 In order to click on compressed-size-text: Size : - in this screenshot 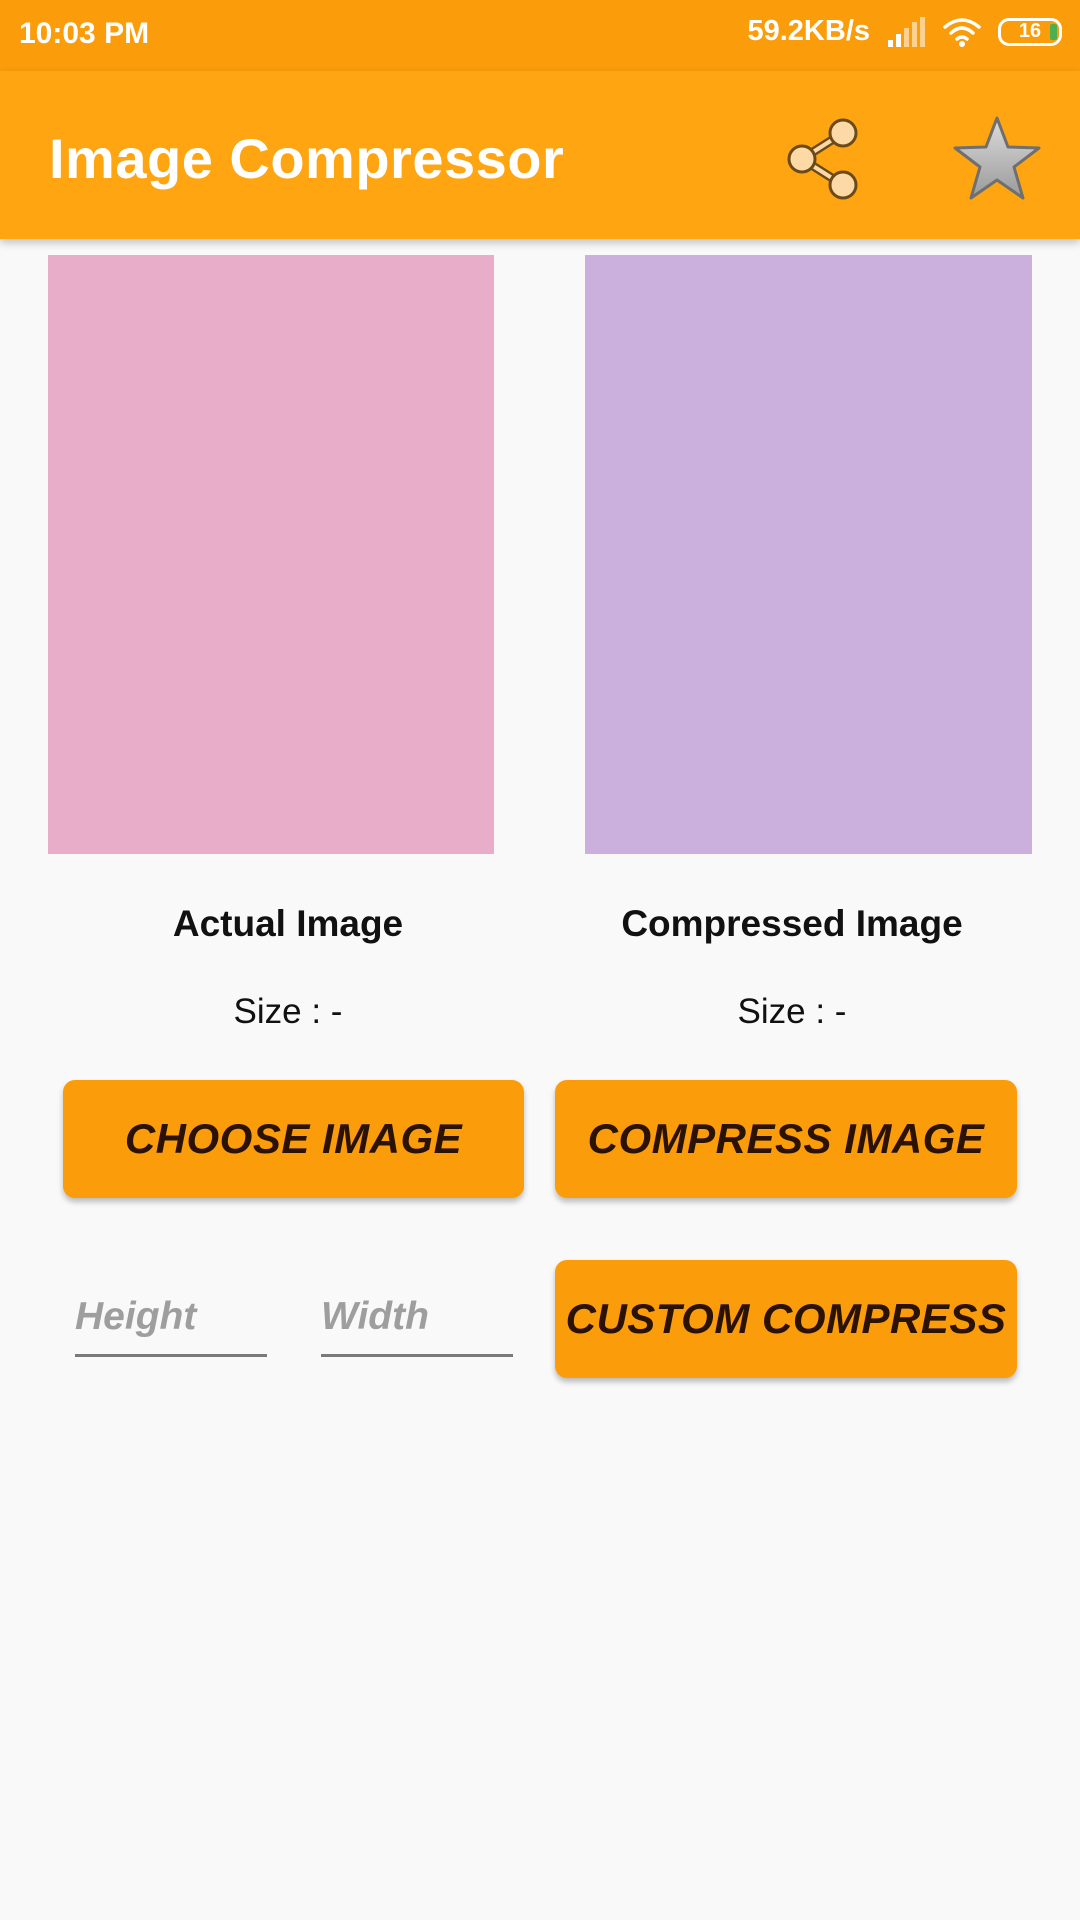, I will do `click(792, 1011)`.